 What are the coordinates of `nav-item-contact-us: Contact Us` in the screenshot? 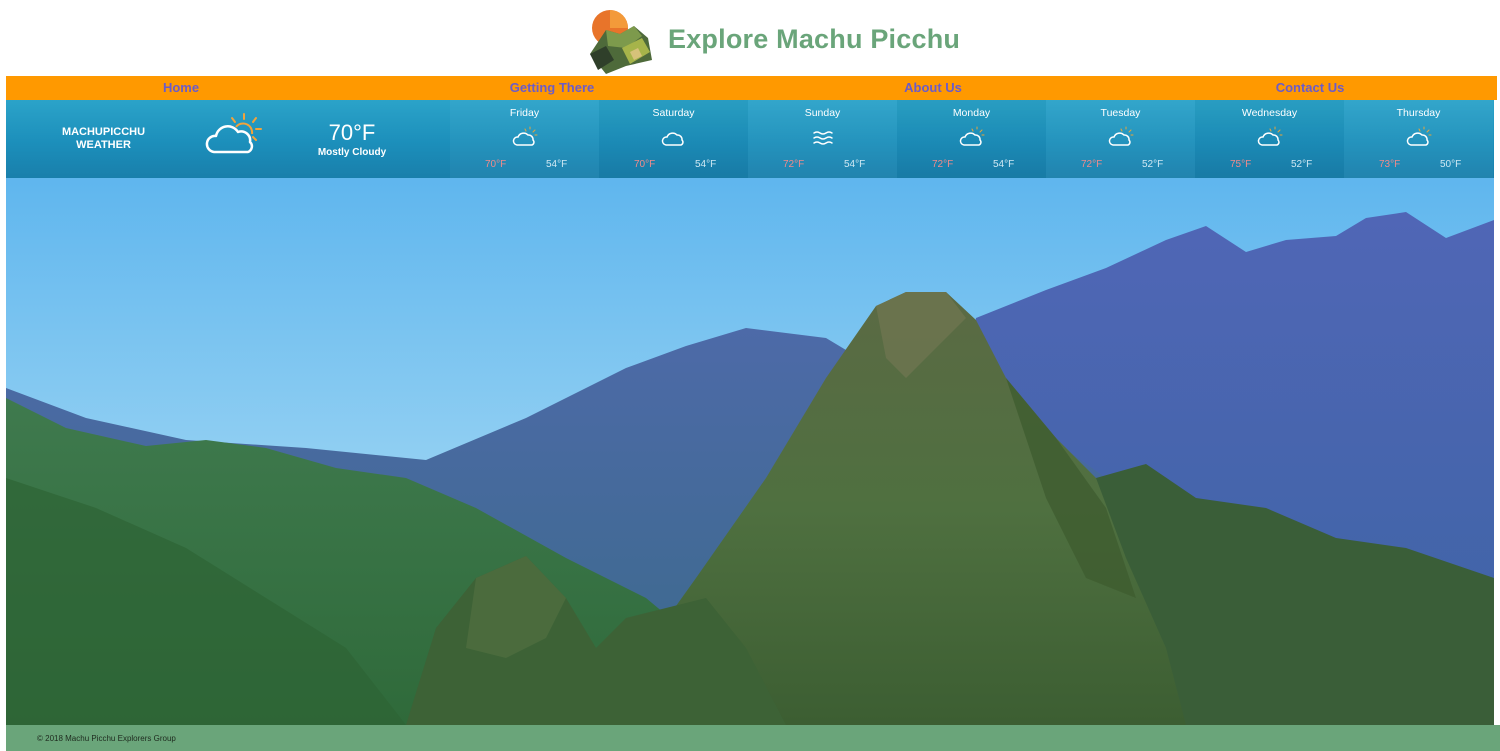 It's located at (1310, 88).